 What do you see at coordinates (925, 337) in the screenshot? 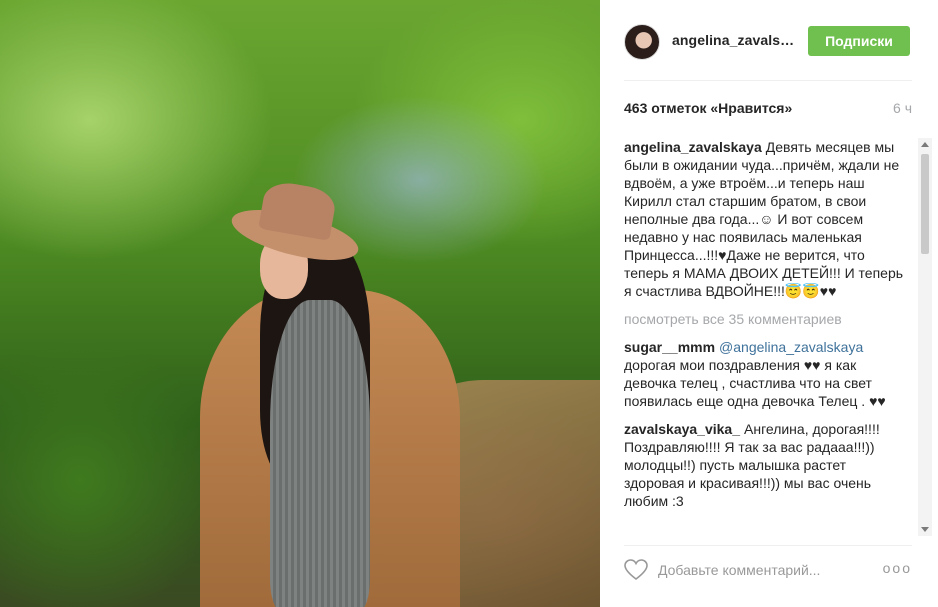
I see `comments-scrollbar` at bounding box center [925, 337].